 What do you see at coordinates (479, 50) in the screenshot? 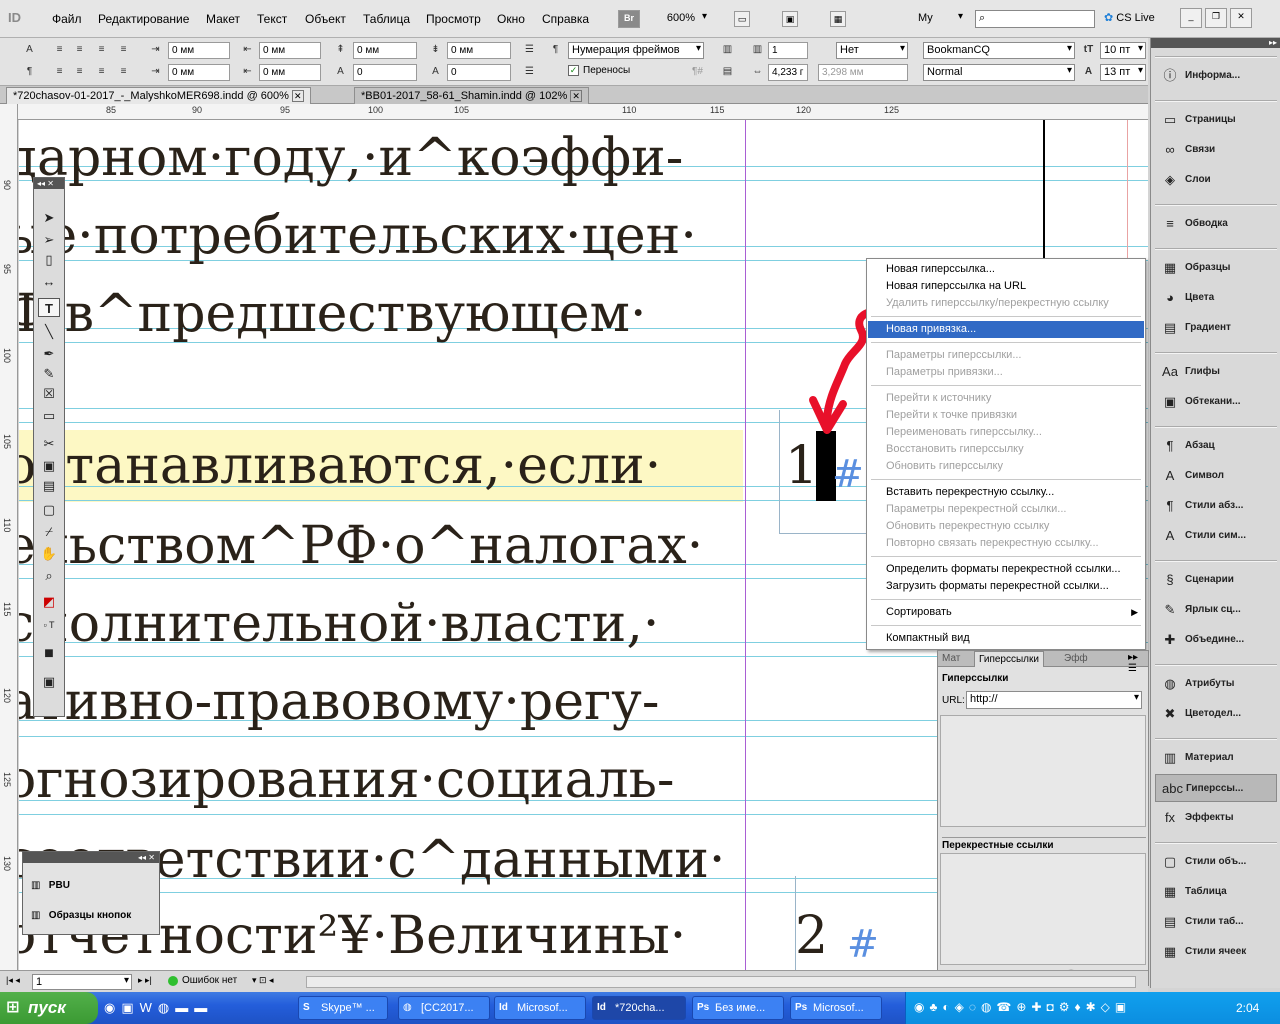
I see `space-after-field: 0 мм` at bounding box center [479, 50].